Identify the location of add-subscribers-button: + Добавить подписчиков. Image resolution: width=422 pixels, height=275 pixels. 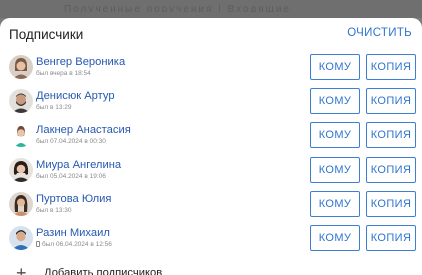
(211, 269).